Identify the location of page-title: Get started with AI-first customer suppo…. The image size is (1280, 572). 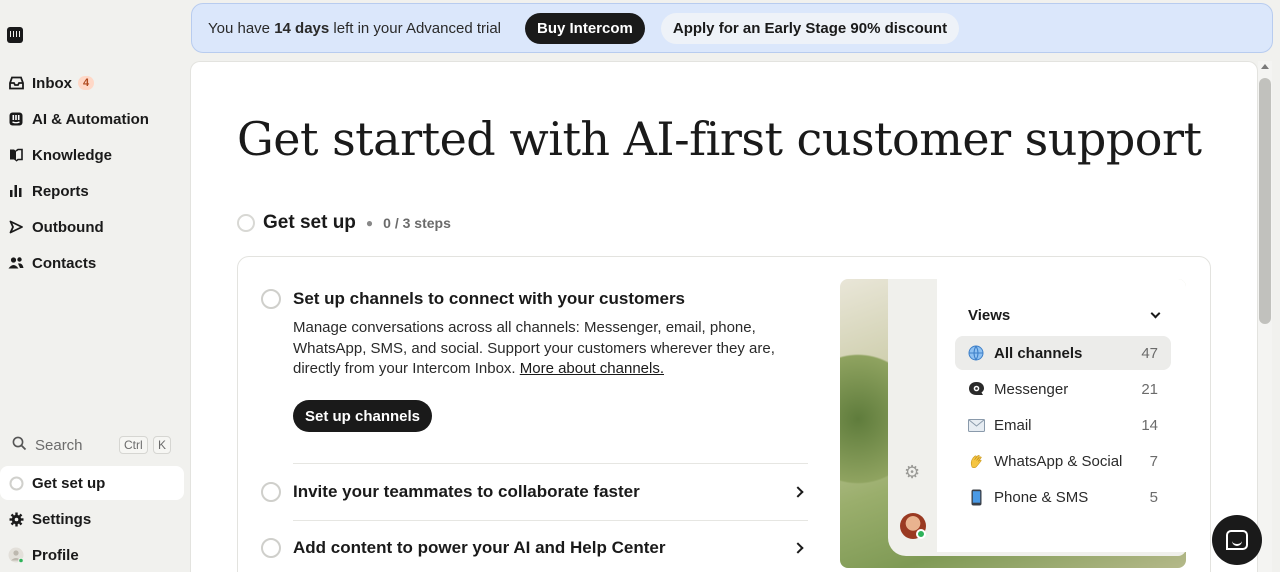
(719, 139).